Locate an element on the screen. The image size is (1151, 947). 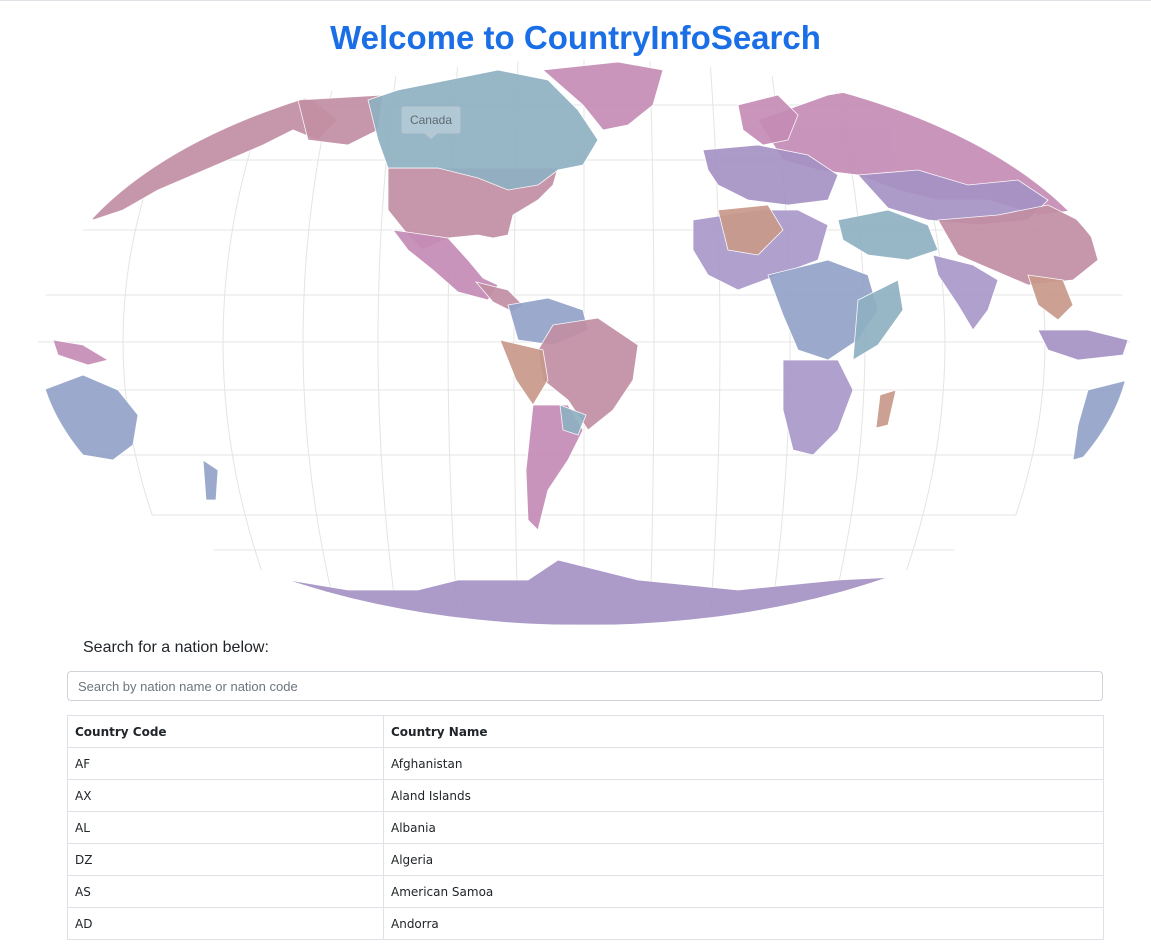
country-indonesia is located at coordinates (1083, 345).